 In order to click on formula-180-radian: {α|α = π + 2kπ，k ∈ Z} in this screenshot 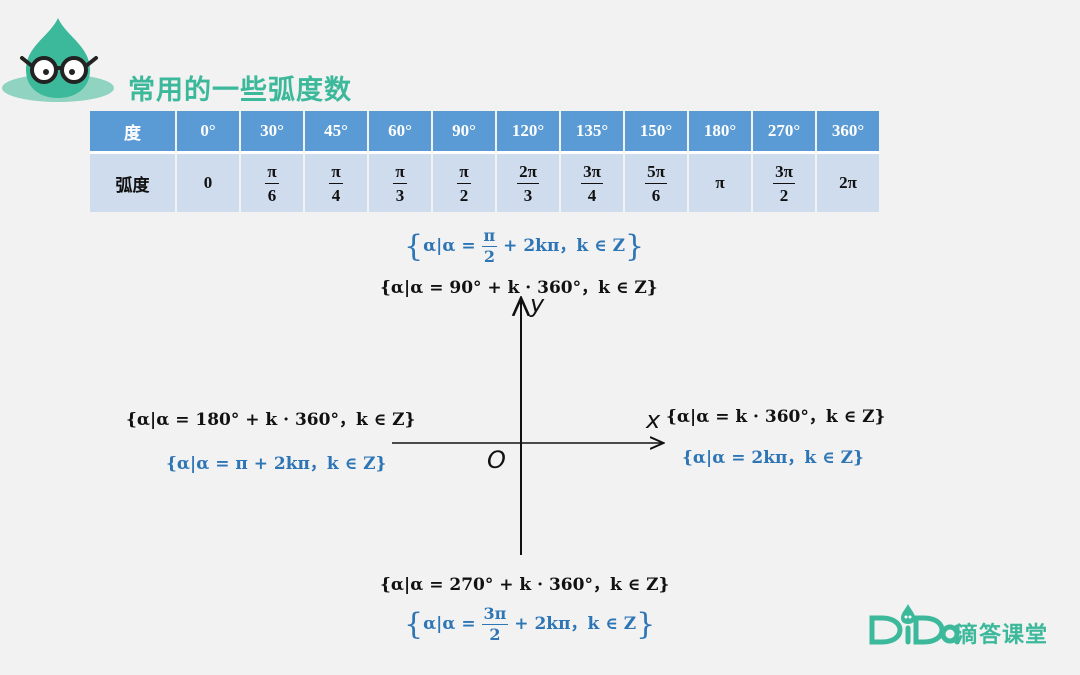, I will do `click(276, 464)`.